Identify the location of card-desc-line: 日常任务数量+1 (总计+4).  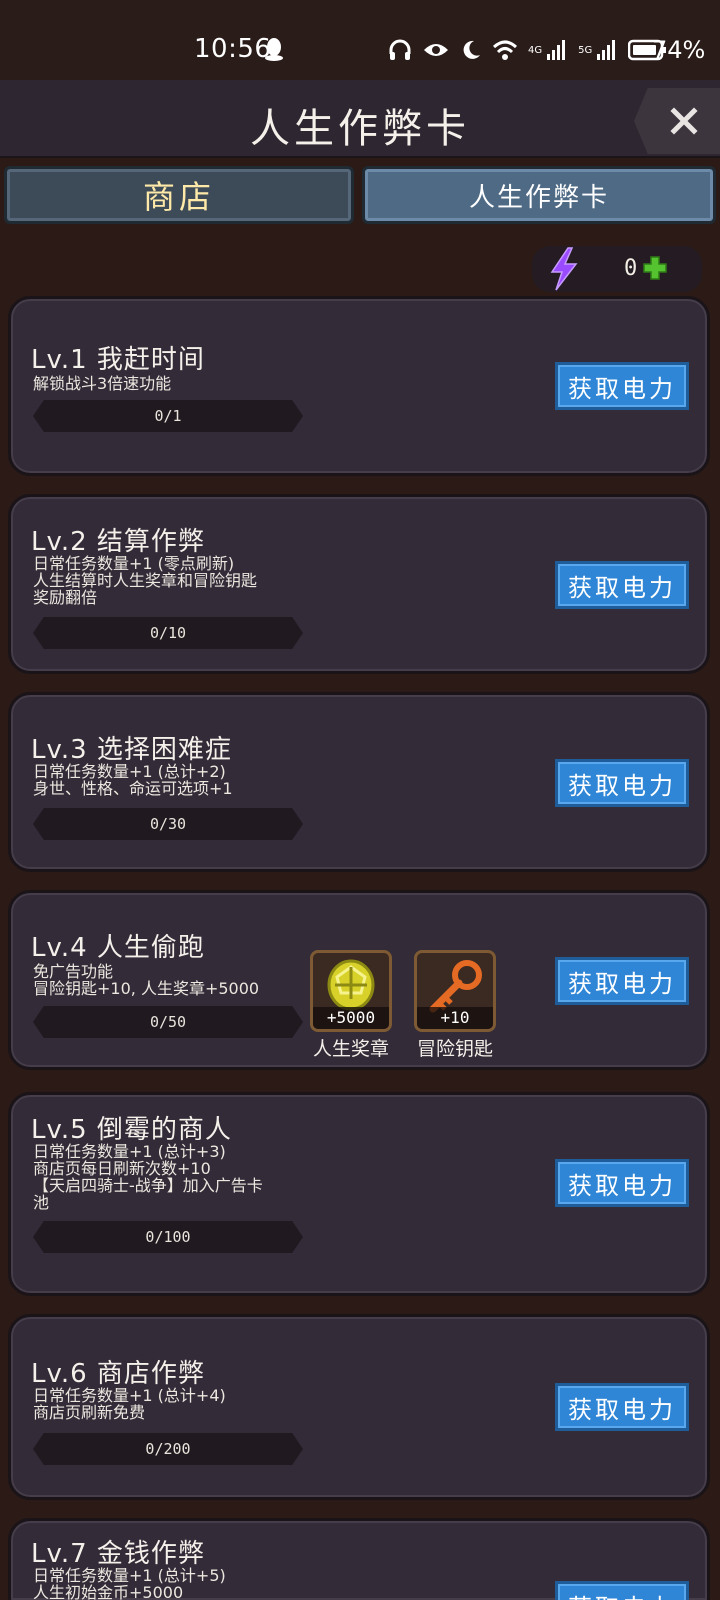
(129, 1395).